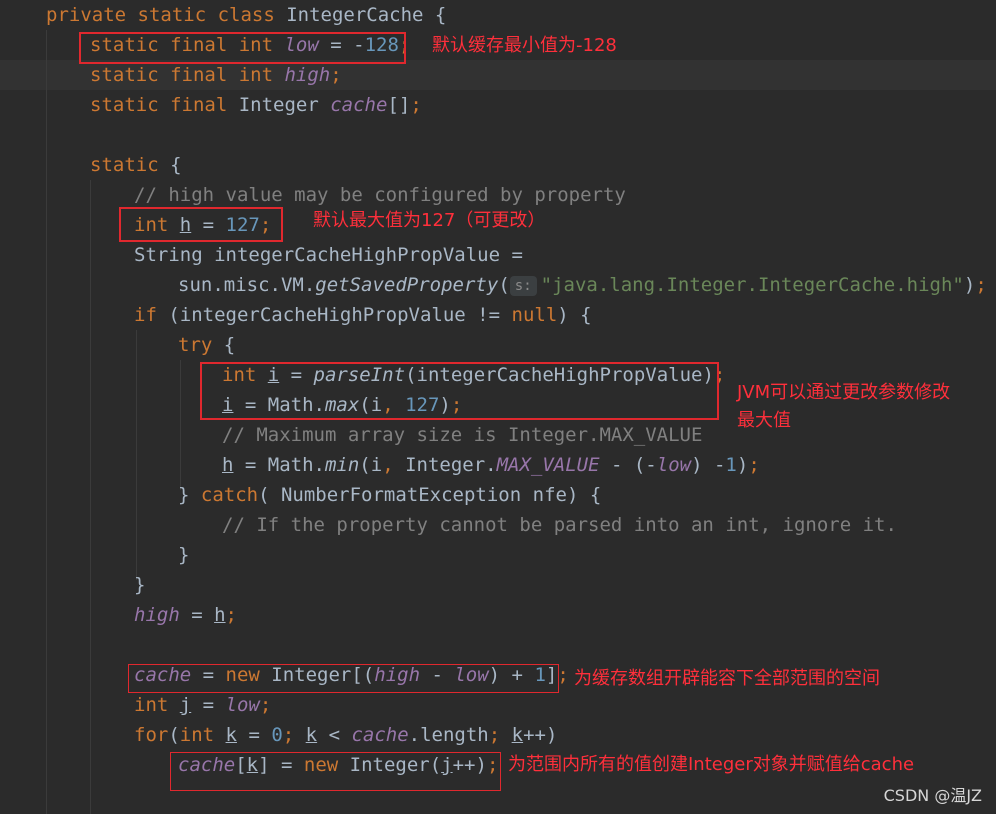 Image resolution: width=996 pixels, height=814 pixels. What do you see at coordinates (201, 224) in the screenshot?
I see `highlight-box-h` at bounding box center [201, 224].